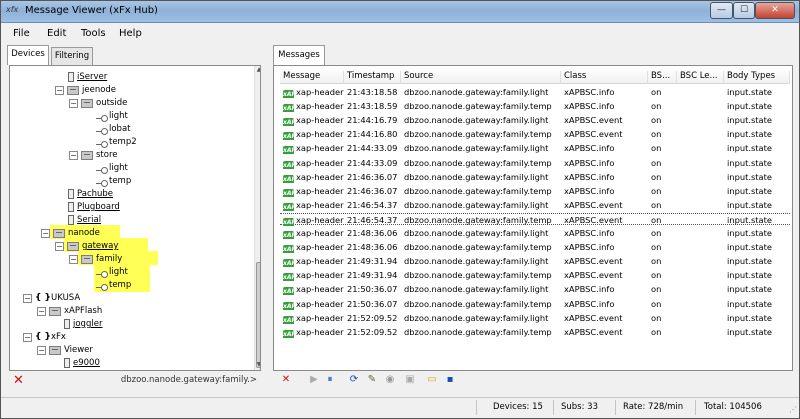 This screenshot has height=419, width=800. Describe the element at coordinates (86, 246) in the screenshot. I see `tree-node: − gateway` at that location.